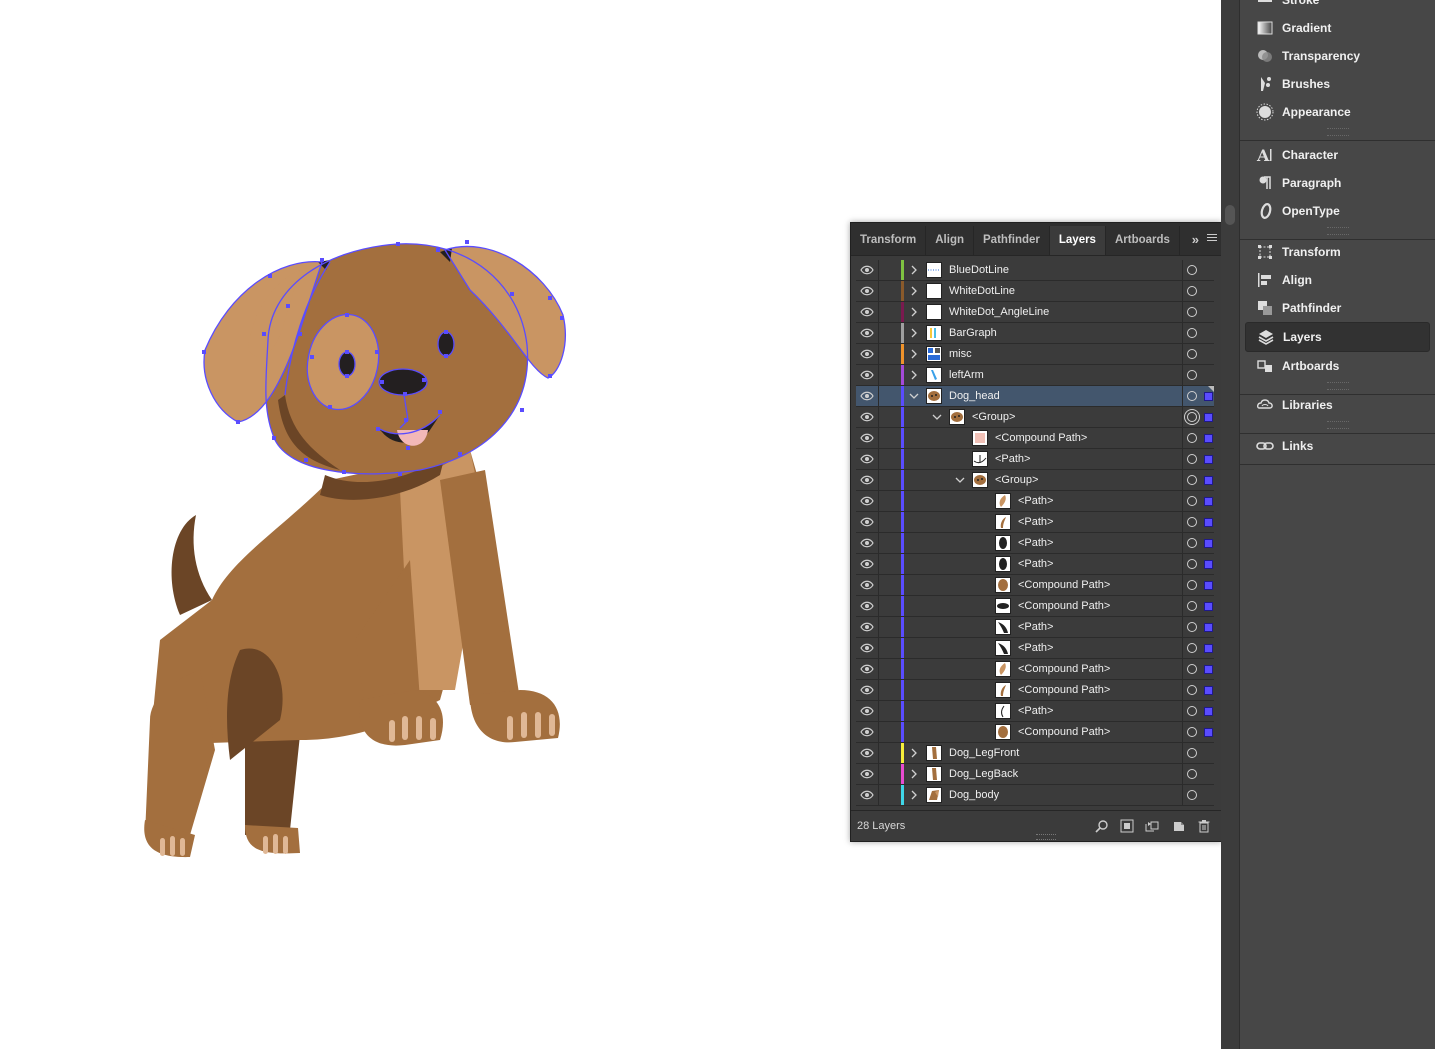 This screenshot has height=1049, width=1435. What do you see at coordinates (1337, 28) in the screenshot?
I see `dock-item-gradient: Gradient` at bounding box center [1337, 28].